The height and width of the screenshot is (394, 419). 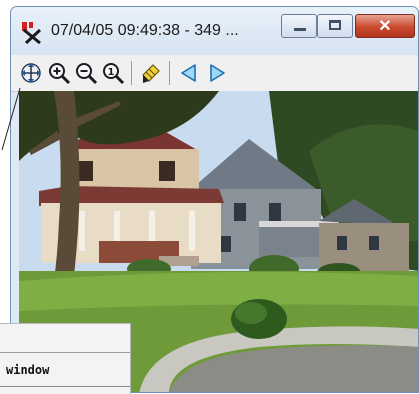 I want to click on close-icon: ✕, so click(x=385, y=26).